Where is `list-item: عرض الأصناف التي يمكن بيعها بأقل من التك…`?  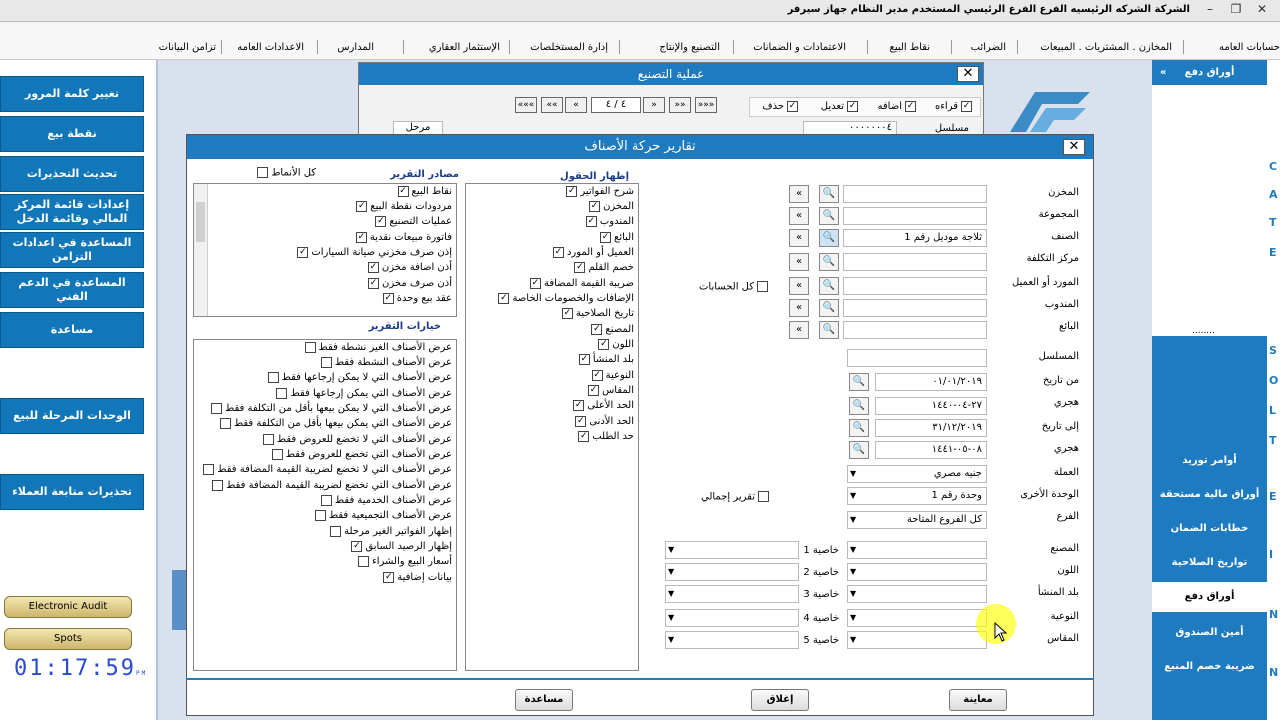 list-item: عرض الأصناف التي يمكن بيعها بأقل من التك… is located at coordinates (335, 423).